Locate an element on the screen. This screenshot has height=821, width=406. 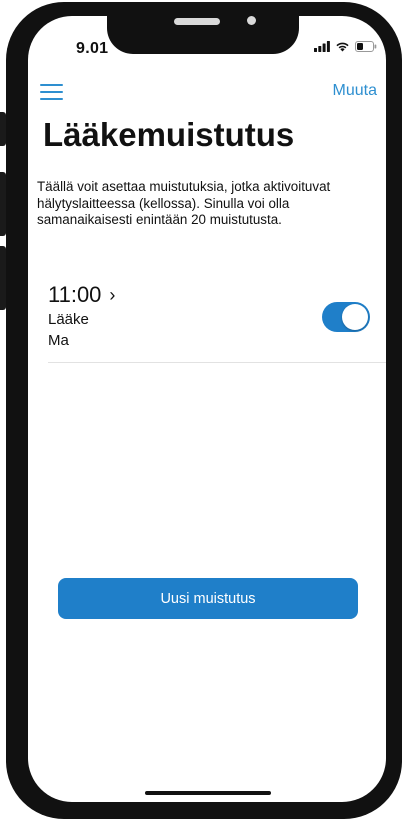
toggle-knob is located at coordinates (355, 317).